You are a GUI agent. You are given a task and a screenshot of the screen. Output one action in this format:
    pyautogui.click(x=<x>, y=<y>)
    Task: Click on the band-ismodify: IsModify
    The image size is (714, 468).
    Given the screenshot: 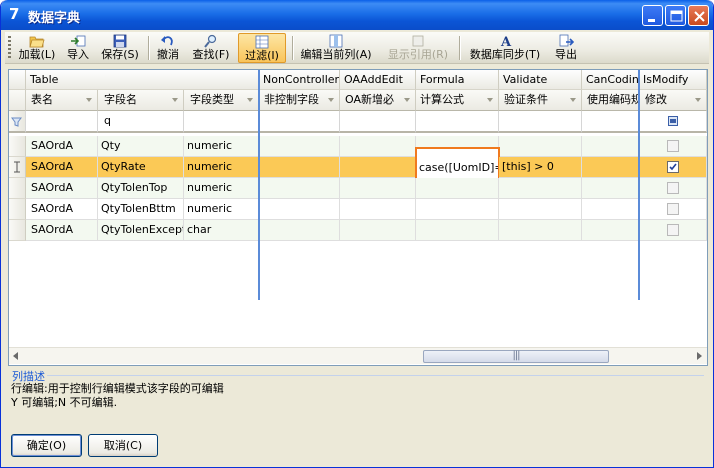 What is the action you would take?
    pyautogui.click(x=673, y=80)
    